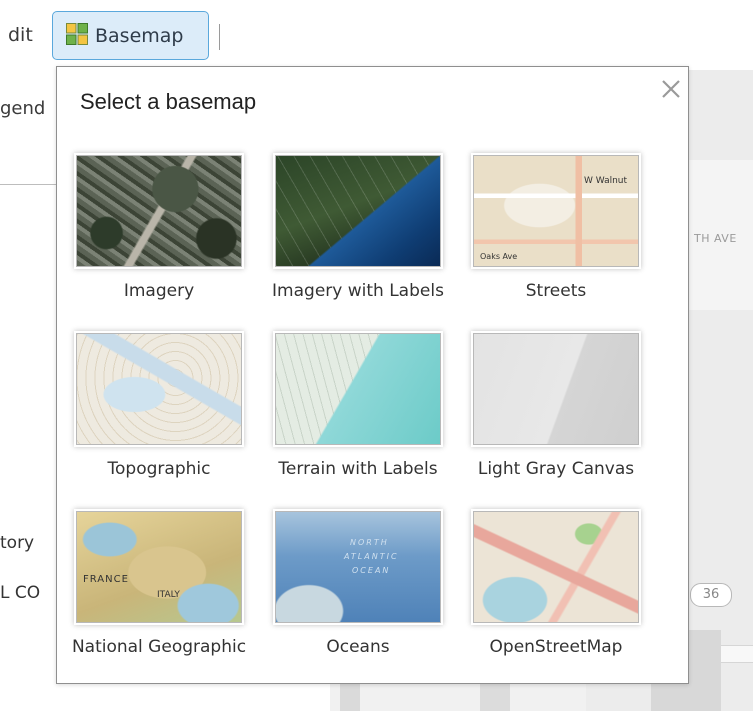  What do you see at coordinates (499, 256) in the screenshot?
I see `thumbnail-map-label: Oaks Ave` at bounding box center [499, 256].